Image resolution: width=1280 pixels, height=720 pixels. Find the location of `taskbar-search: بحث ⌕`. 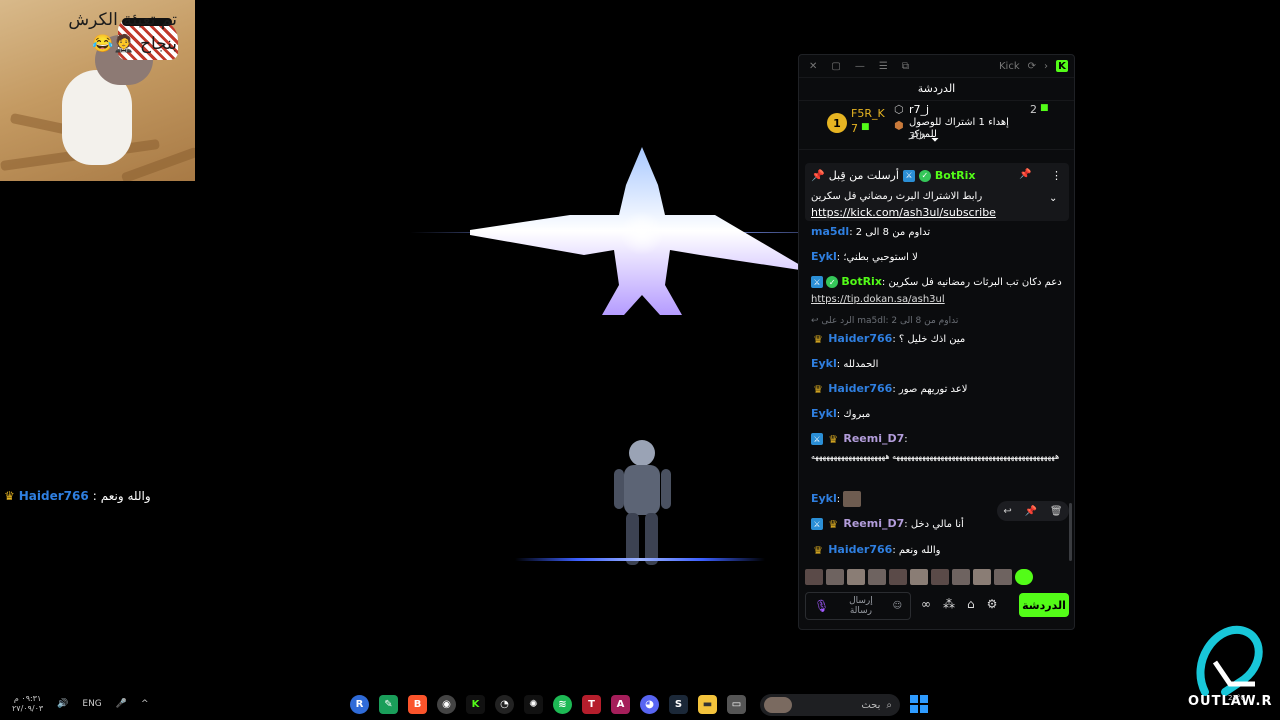

taskbar-search: بحث ⌕ is located at coordinates (830, 705).